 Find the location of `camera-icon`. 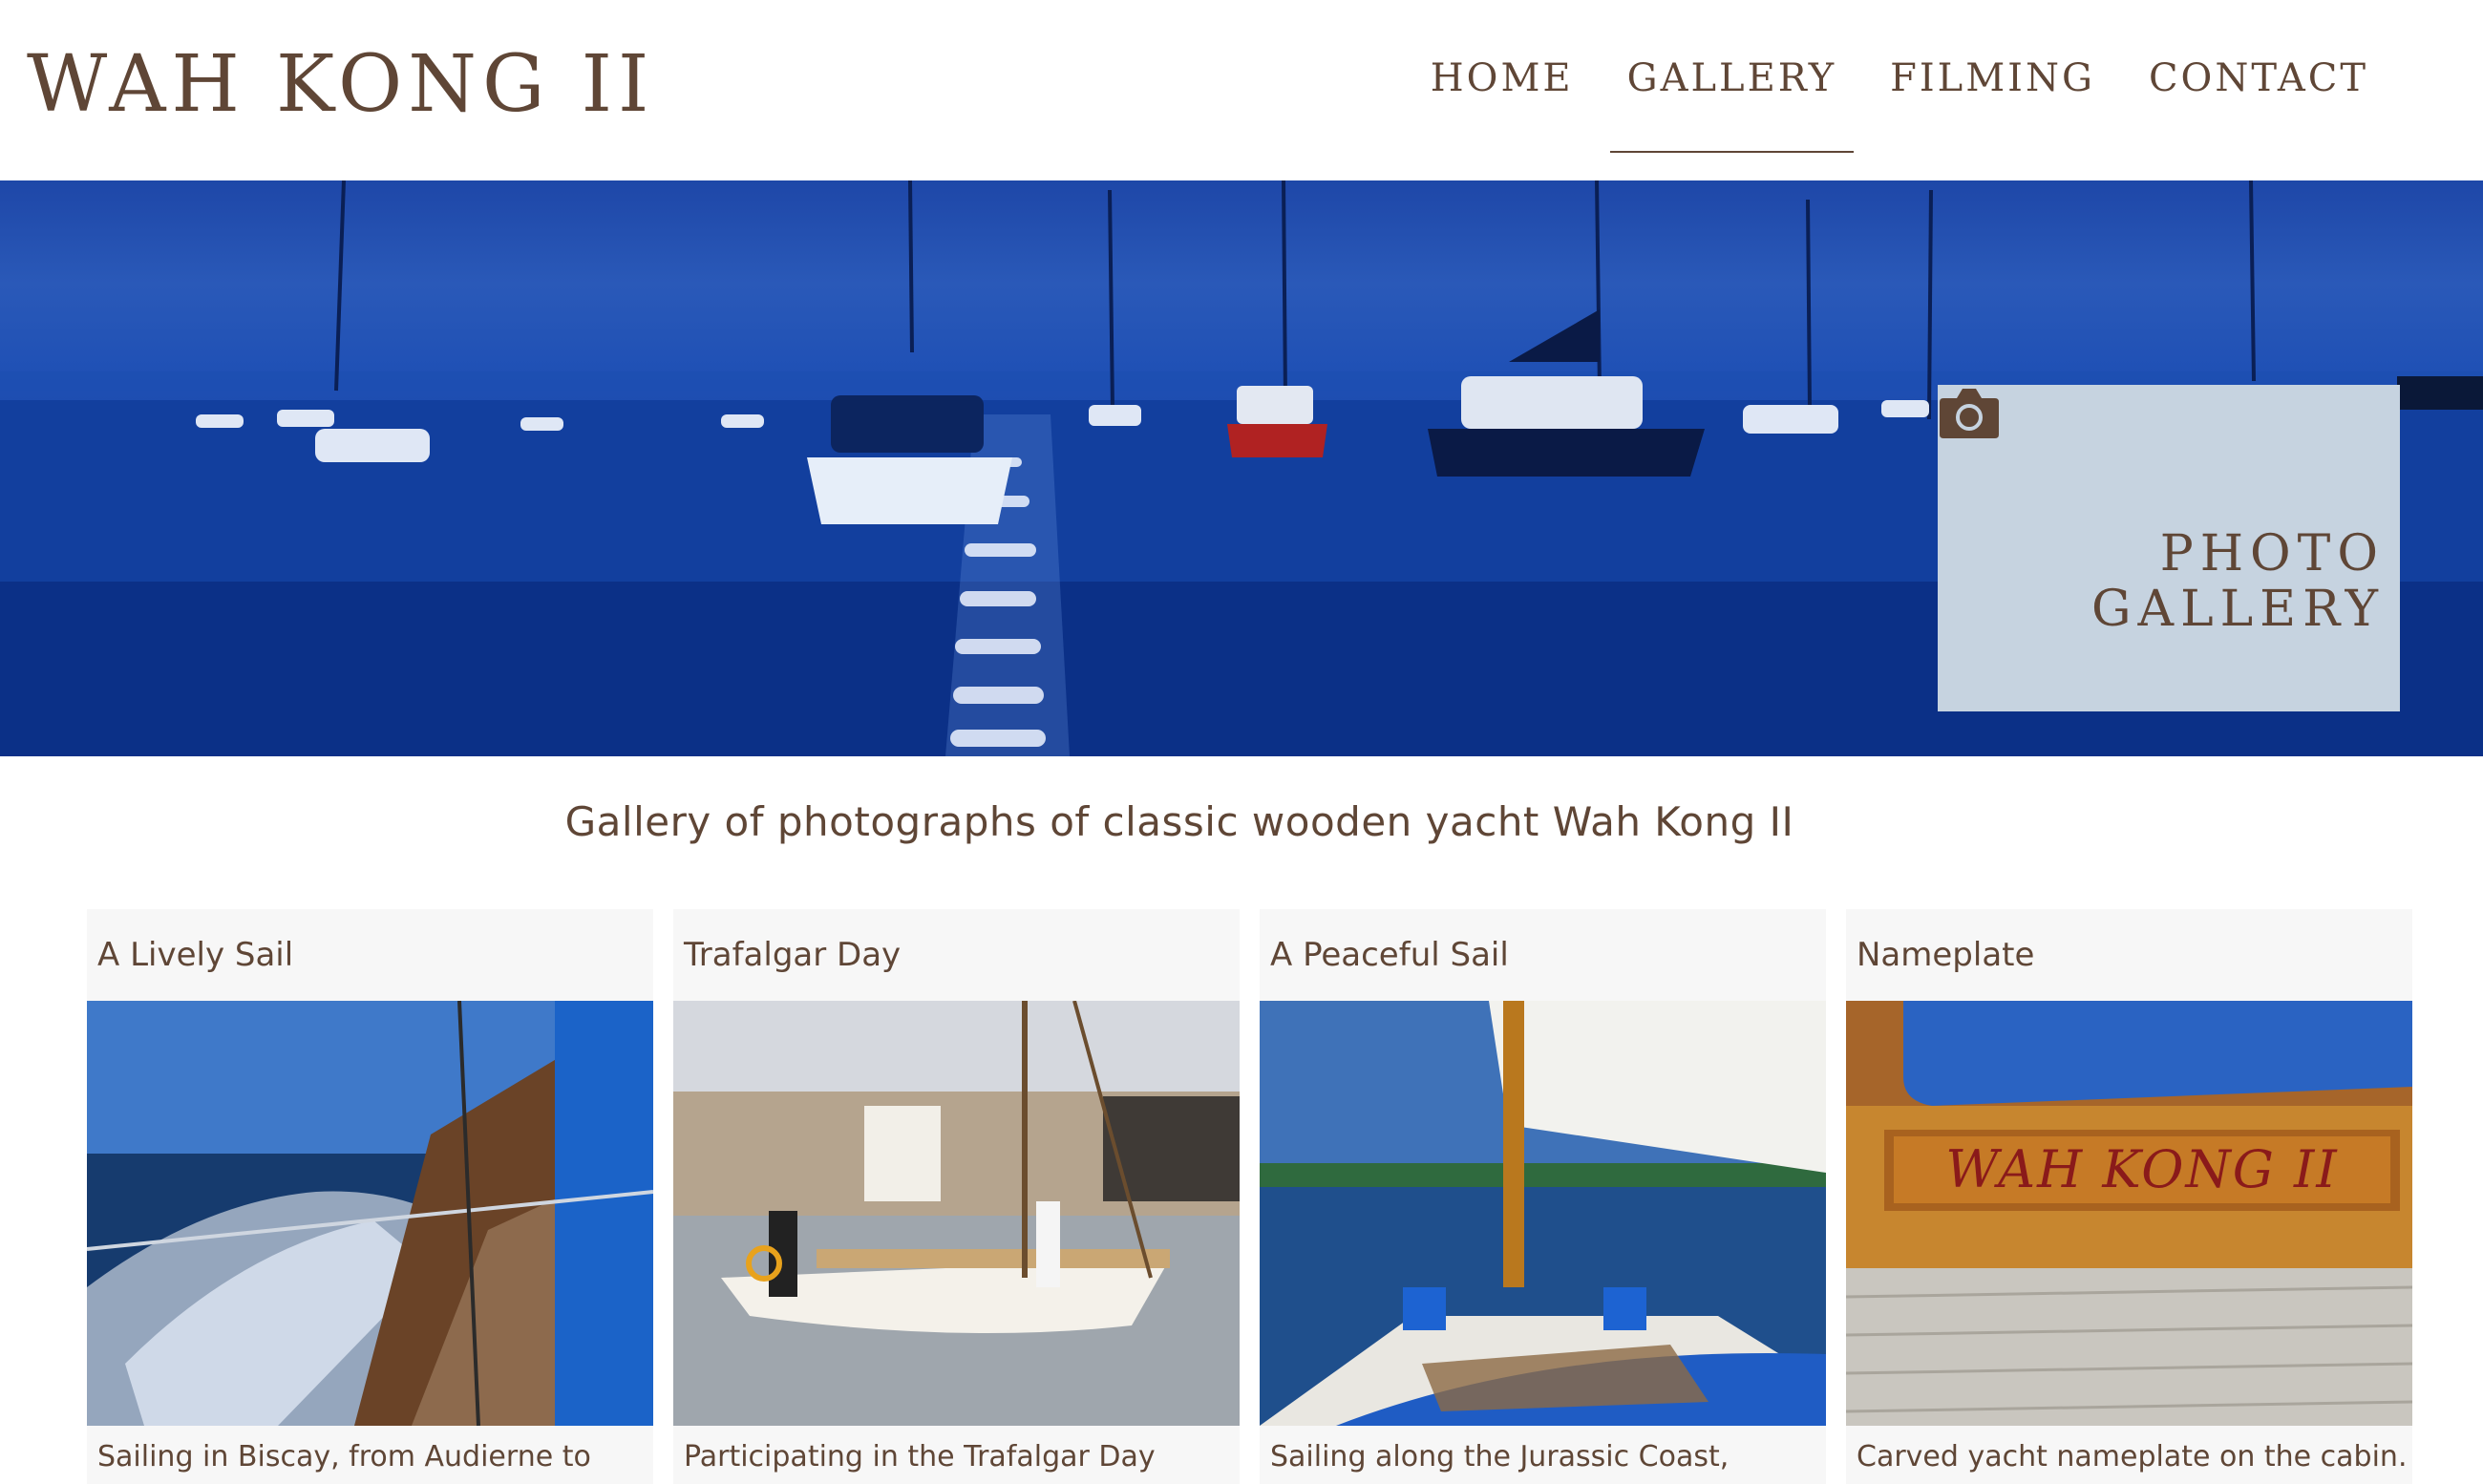

camera-icon is located at coordinates (1969, 414).